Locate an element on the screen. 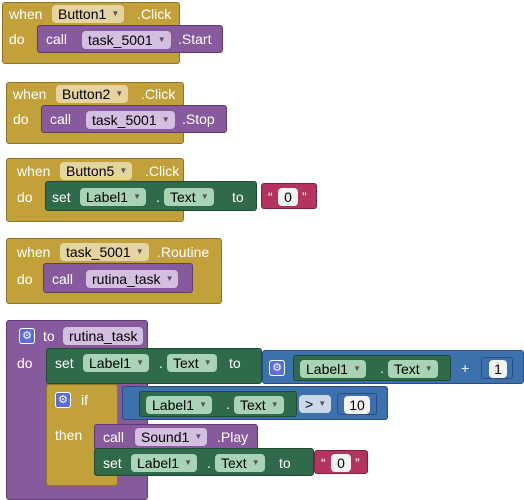  method-name: .Stop is located at coordinates (198, 119).